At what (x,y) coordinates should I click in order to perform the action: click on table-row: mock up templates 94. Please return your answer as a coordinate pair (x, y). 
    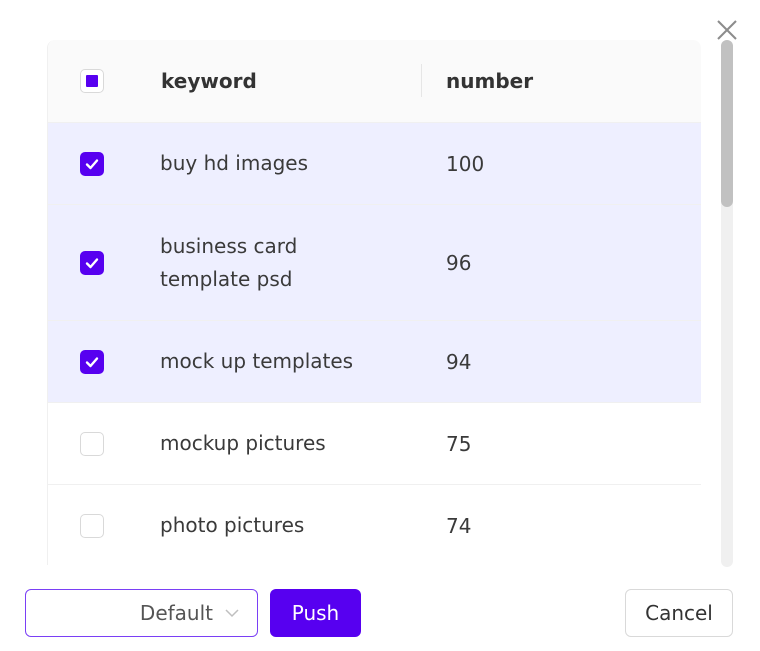
    Looking at the image, I should click on (374, 362).